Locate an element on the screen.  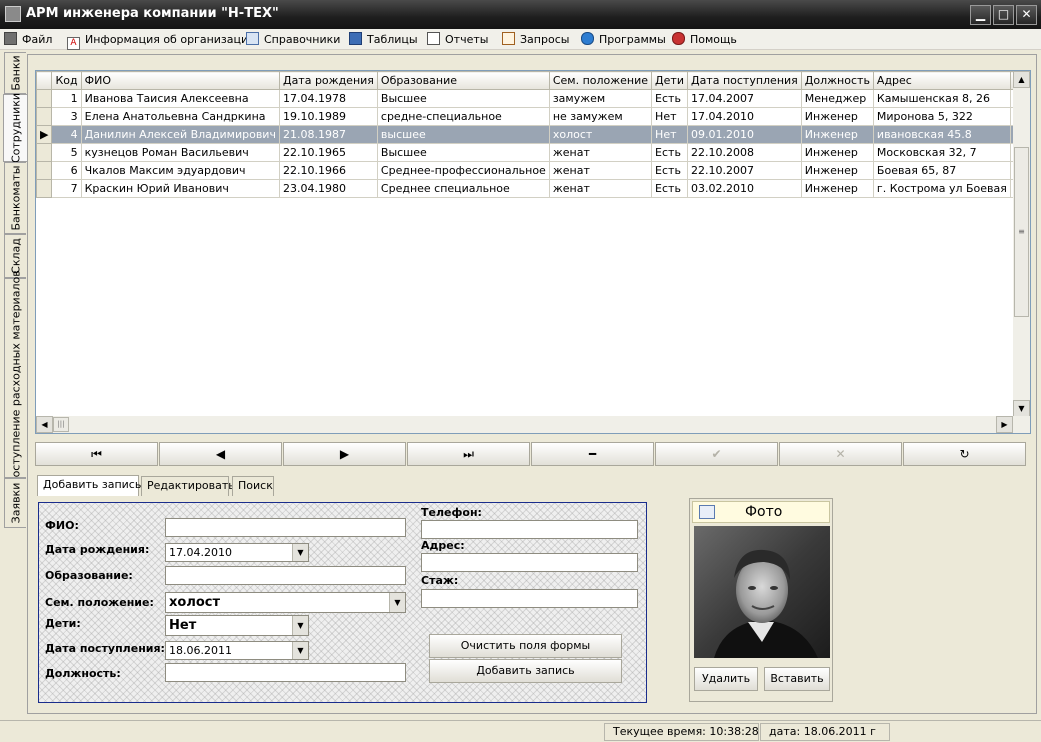
table-cell: замужем is located at coordinates (600, 98).